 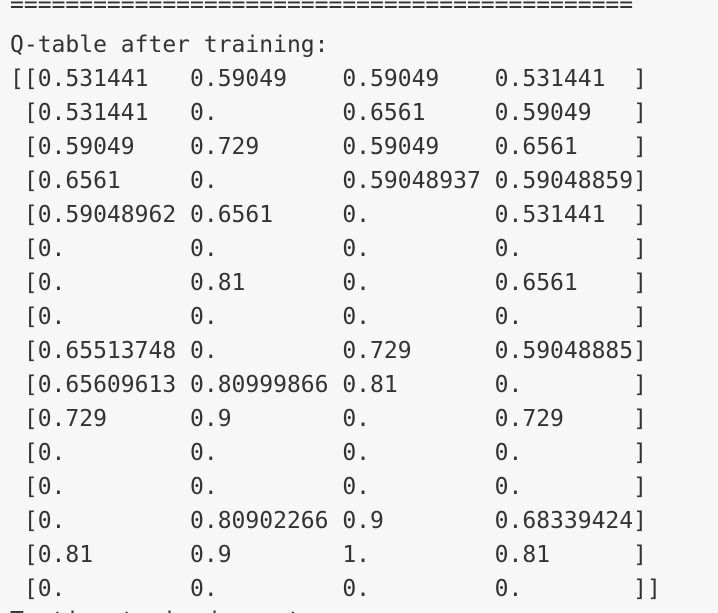 What do you see at coordinates (328, 385) in the screenshot?
I see `q-table-row: [0.65609613 0.80999866 0.81 0. ]` at bounding box center [328, 385].